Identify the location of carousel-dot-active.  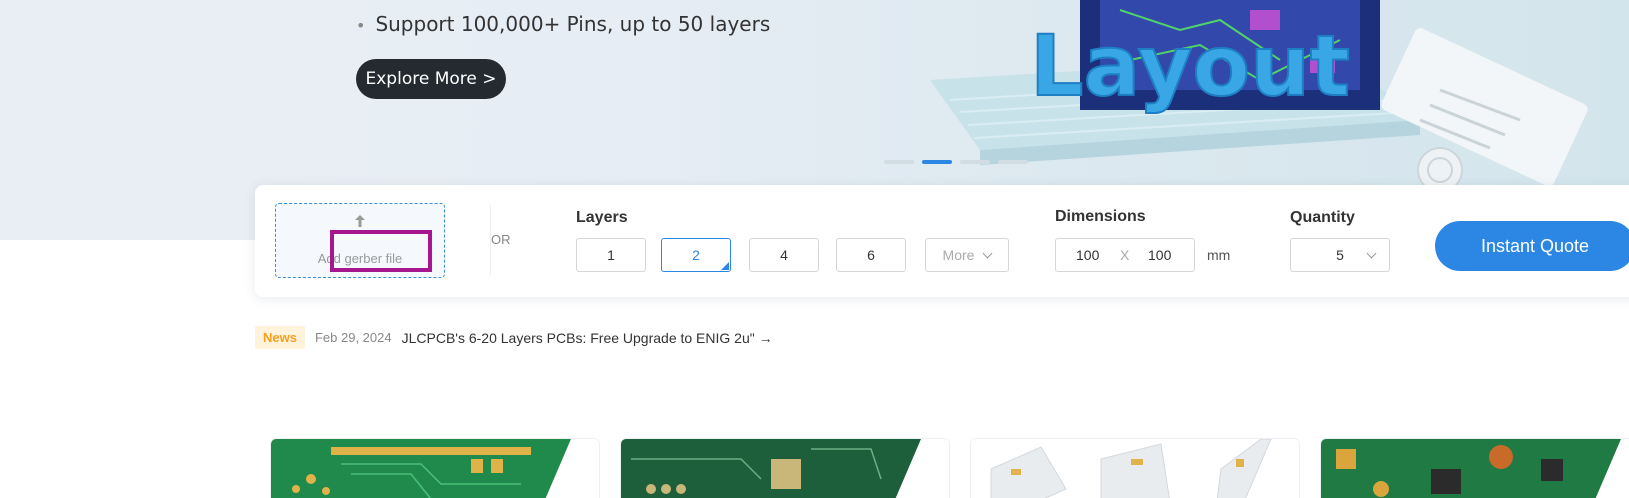
(937, 162).